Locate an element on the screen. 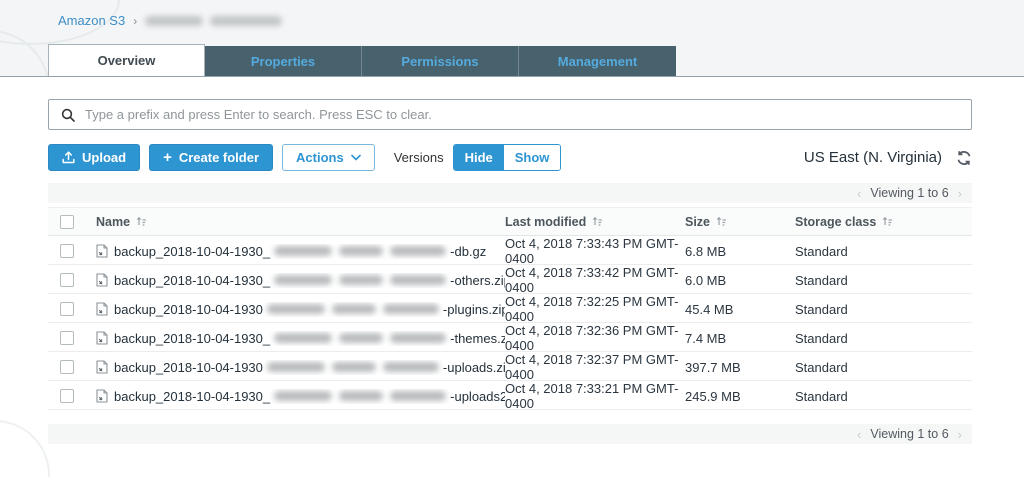 Image resolution: width=1024 pixels, height=477 pixels. last-modified-cell: Oct 4, 2018 7:33:42 PM GMT-0400 is located at coordinates (592, 280).